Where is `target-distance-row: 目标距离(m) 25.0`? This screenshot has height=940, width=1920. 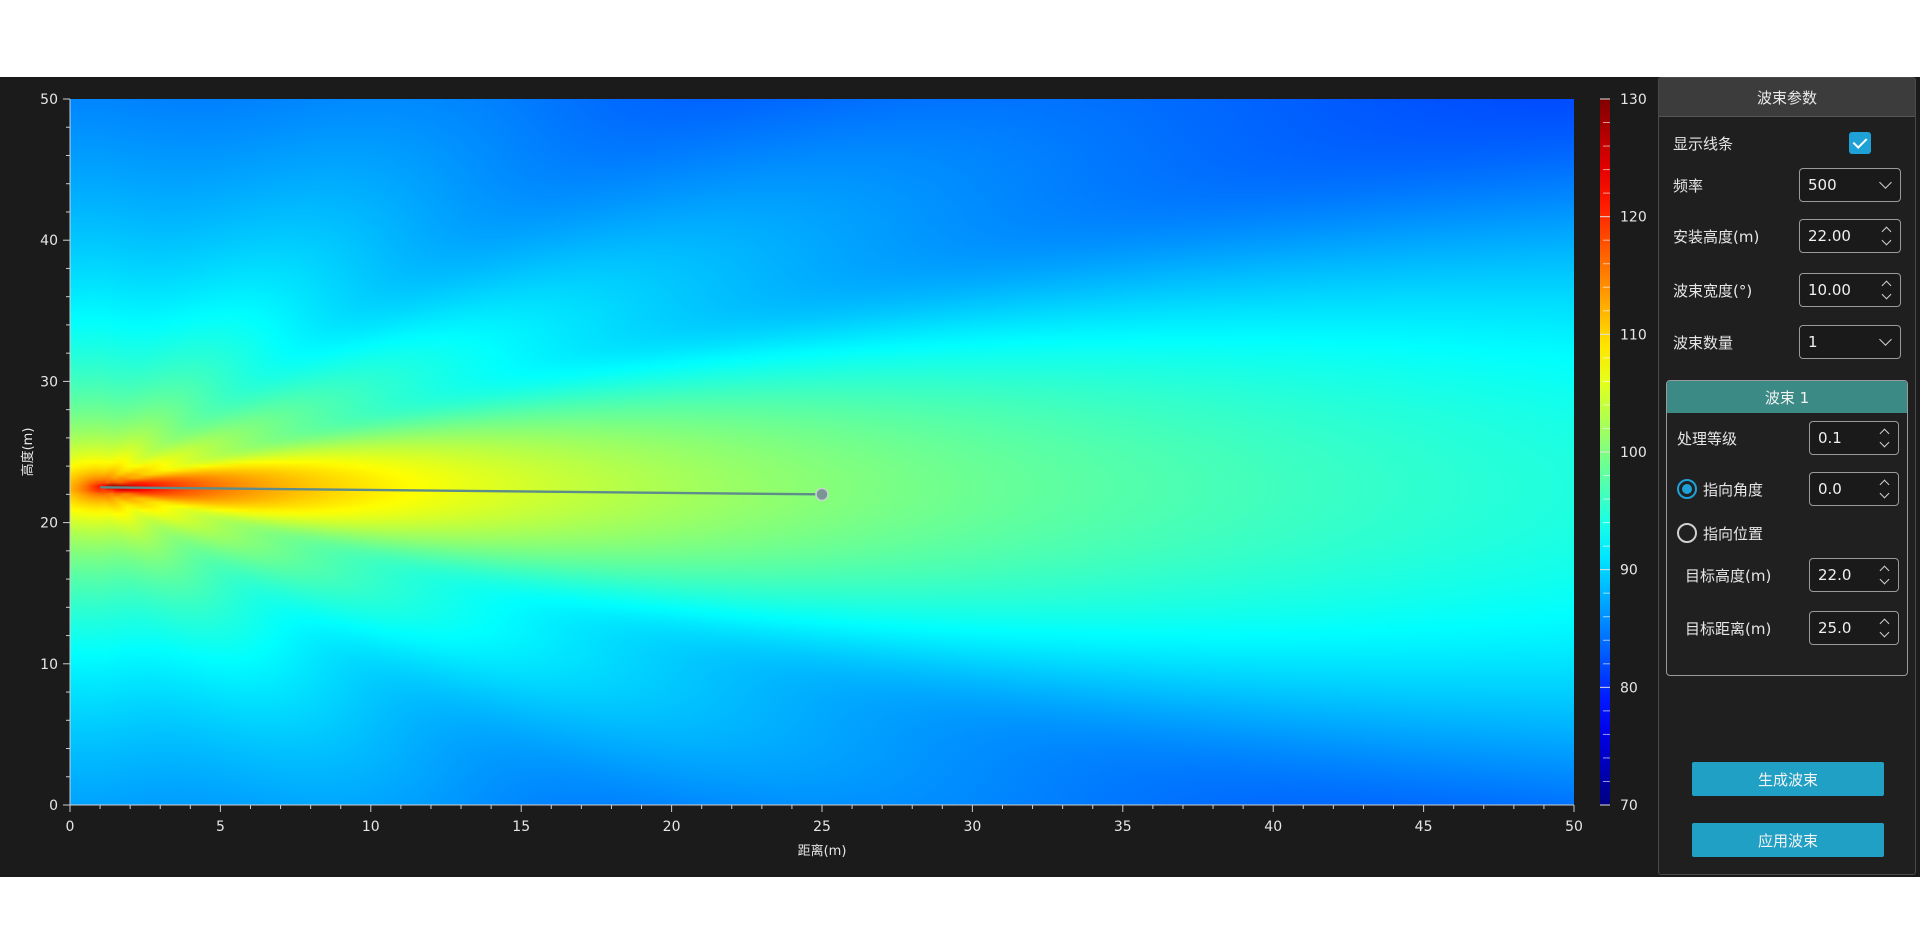 target-distance-row: 目标距离(m) 25.0 is located at coordinates (1792, 628).